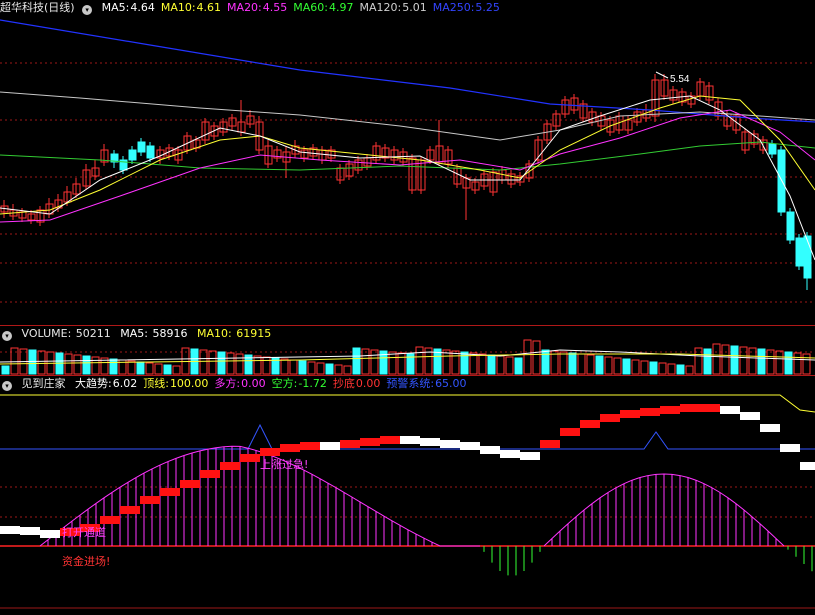  I want to click on funds-enter-label: 资金进场!, so click(86, 561).